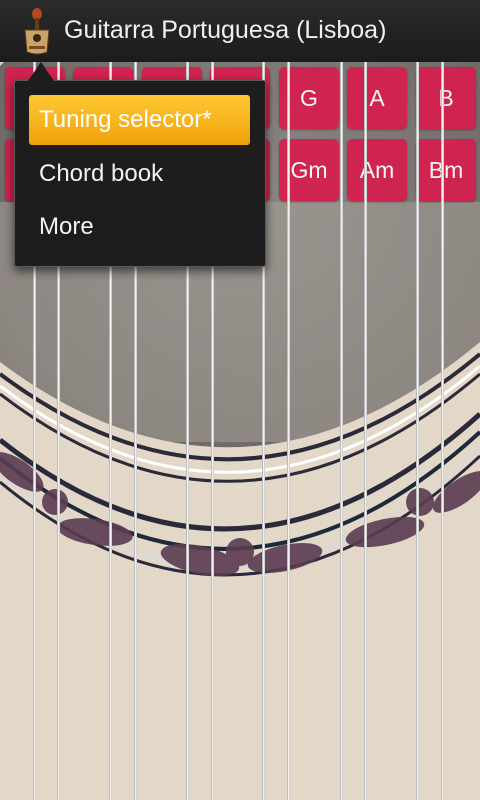  Describe the element at coordinates (225, 30) in the screenshot. I see `app-title: Guitarra Portuguesa (Lisboa)` at that location.